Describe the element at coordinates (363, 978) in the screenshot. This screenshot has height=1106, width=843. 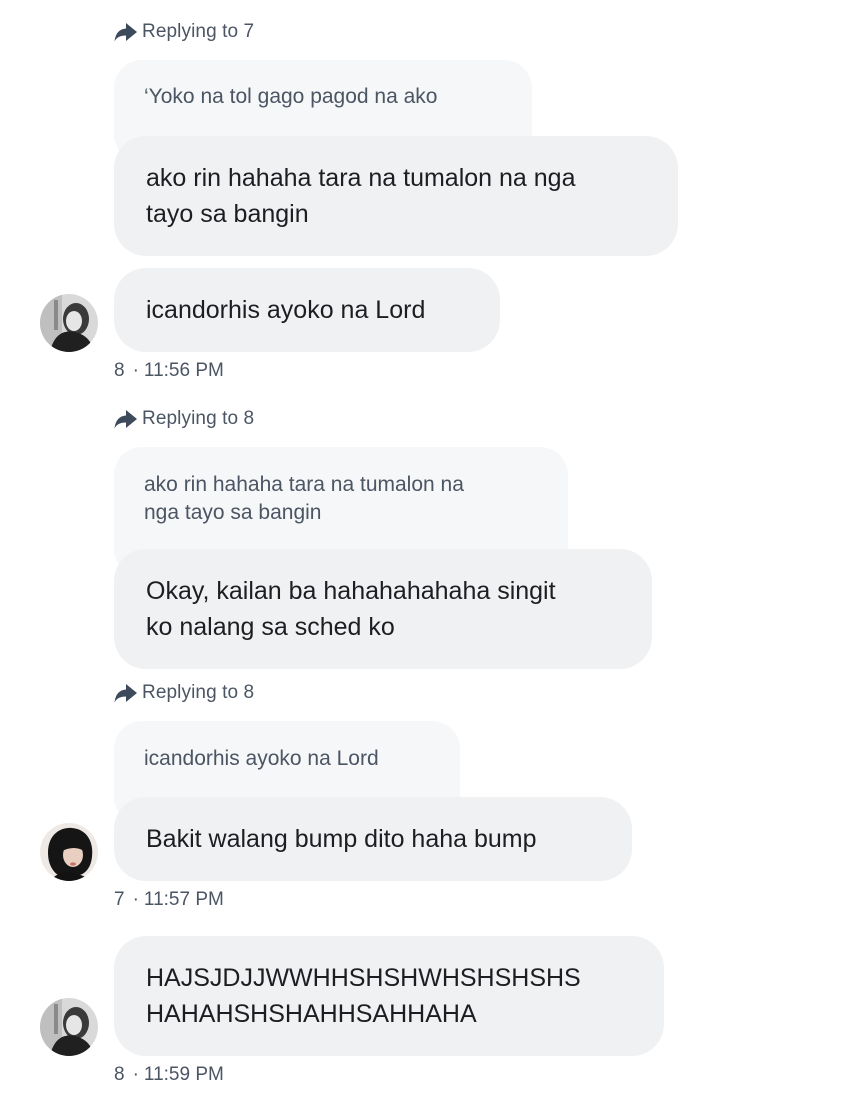
I see `message-text-line: HAJSJDJJWWHHSHSHWHSHSHSHS` at that location.